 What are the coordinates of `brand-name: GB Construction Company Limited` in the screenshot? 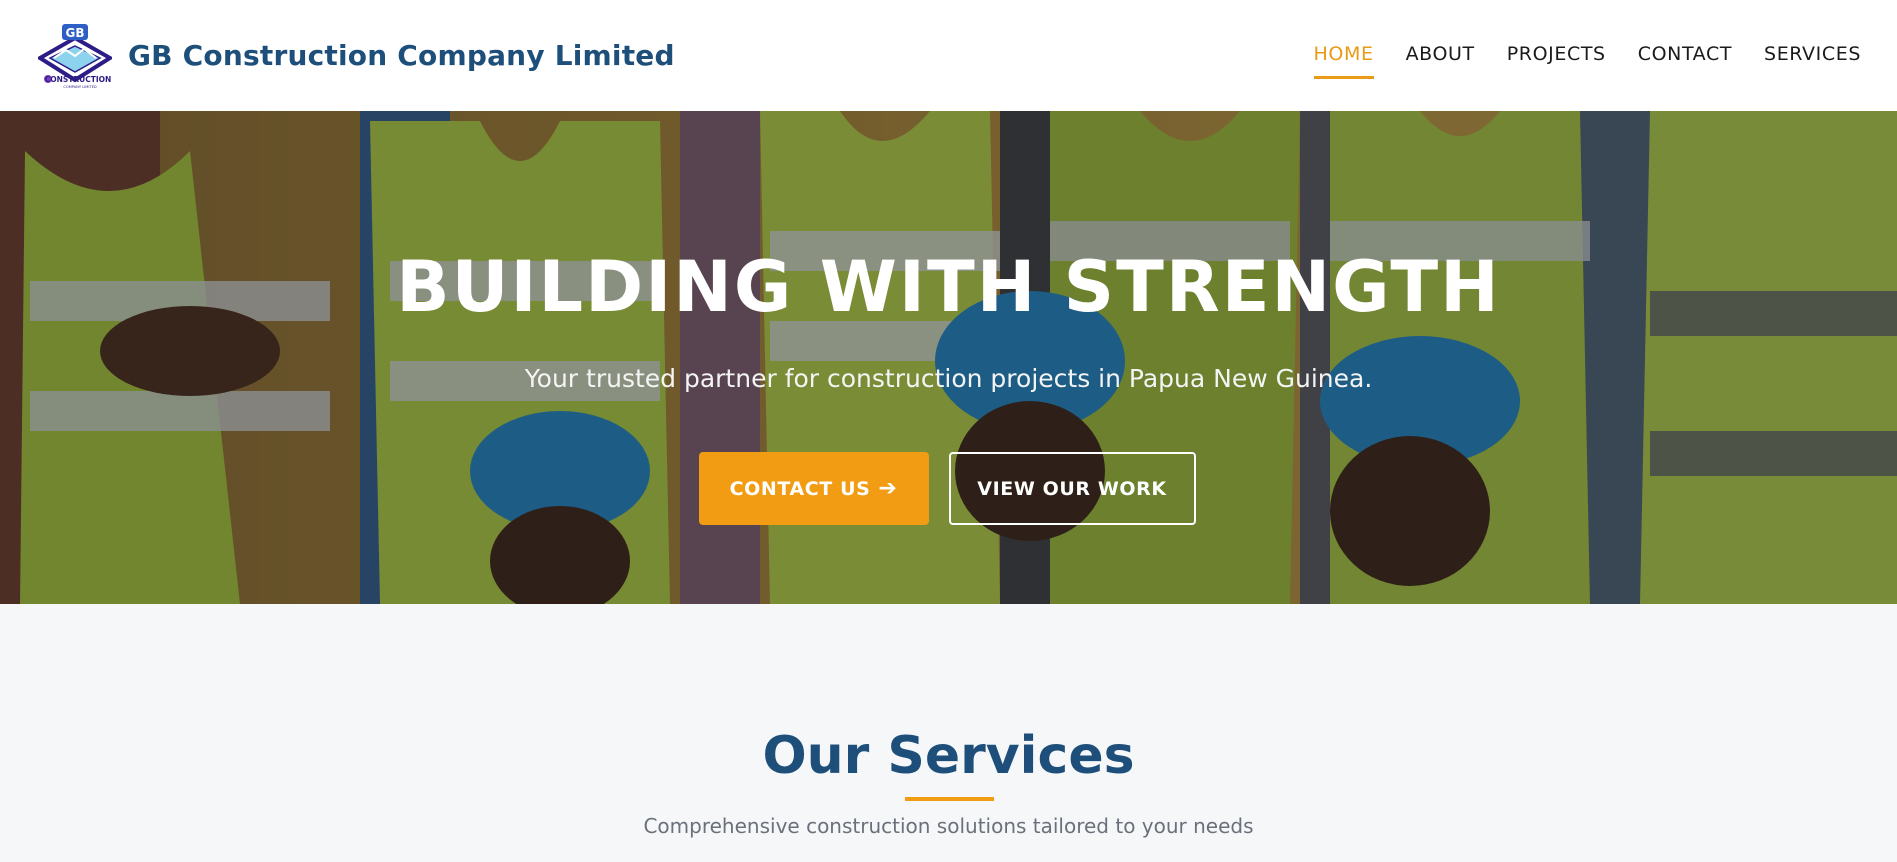 It's located at (401, 55).